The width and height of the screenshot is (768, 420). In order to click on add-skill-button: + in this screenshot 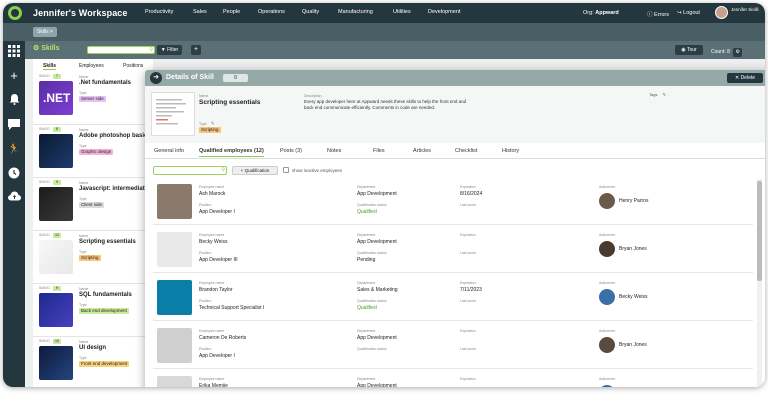, I will do `click(196, 50)`.